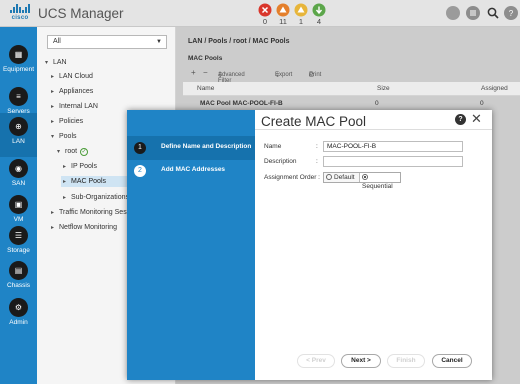  What do you see at coordinates (193, 72) in the screenshot?
I see `add-button: +` at bounding box center [193, 72].